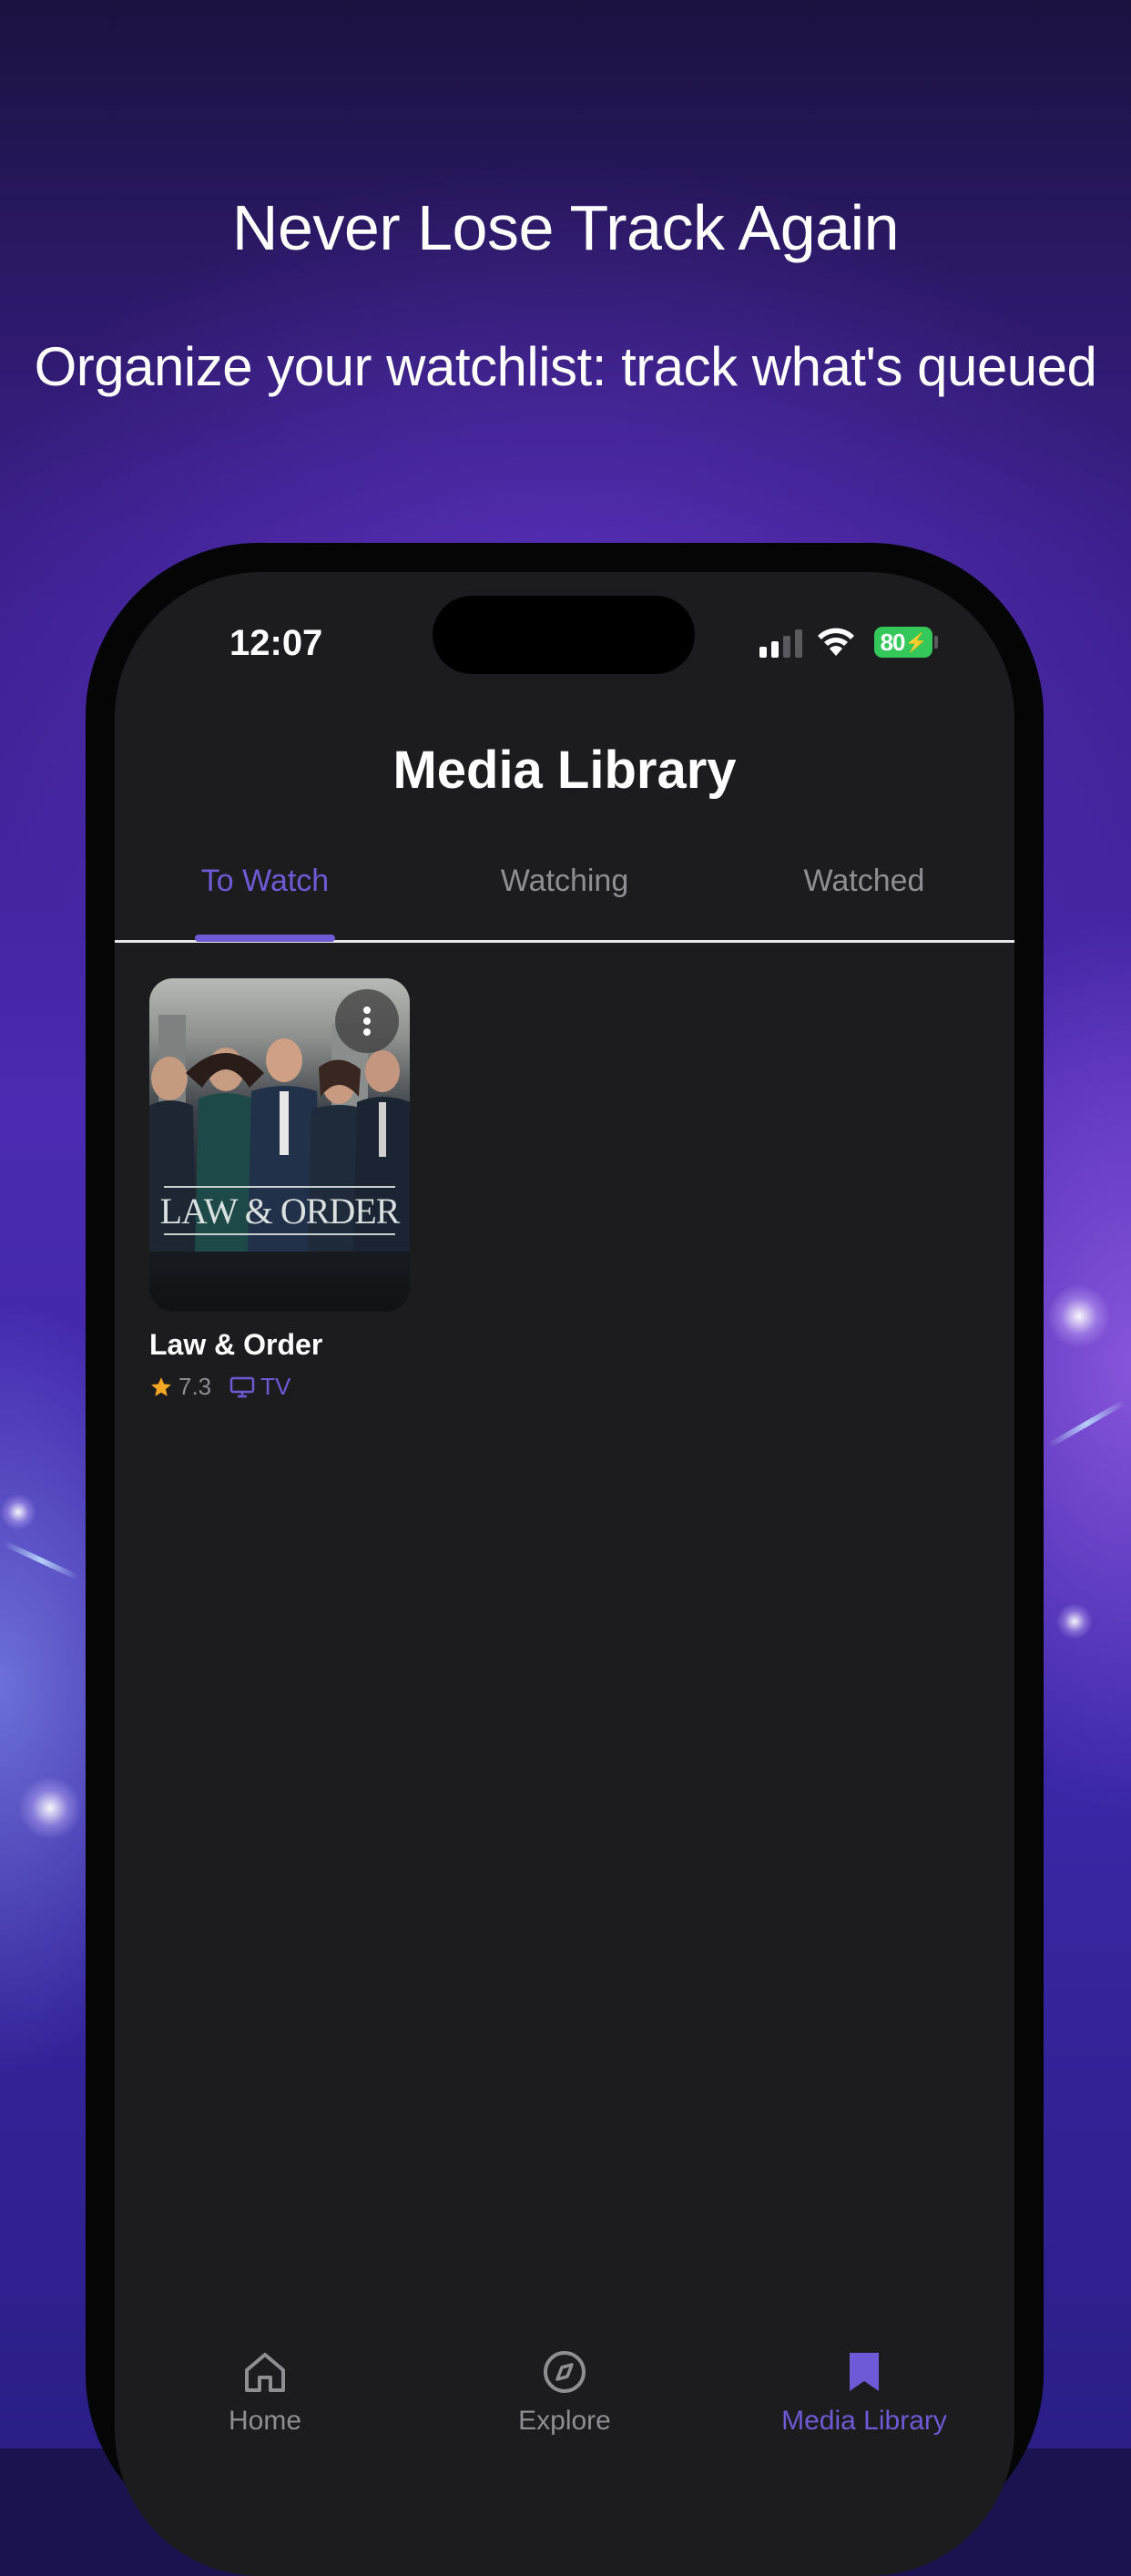  What do you see at coordinates (280, 1145) in the screenshot?
I see `media-poster: LAW & ORDER` at bounding box center [280, 1145].